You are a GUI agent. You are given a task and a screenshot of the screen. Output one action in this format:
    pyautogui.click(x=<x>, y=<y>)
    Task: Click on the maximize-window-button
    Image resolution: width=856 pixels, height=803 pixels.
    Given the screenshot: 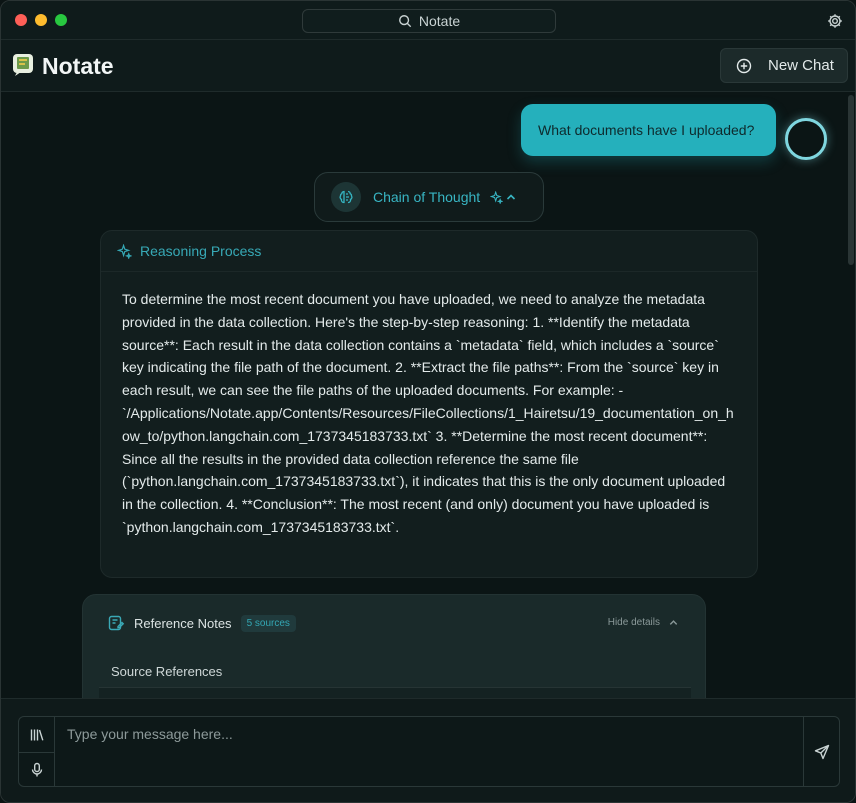 What is the action you would take?
    pyautogui.click(x=61, y=20)
    